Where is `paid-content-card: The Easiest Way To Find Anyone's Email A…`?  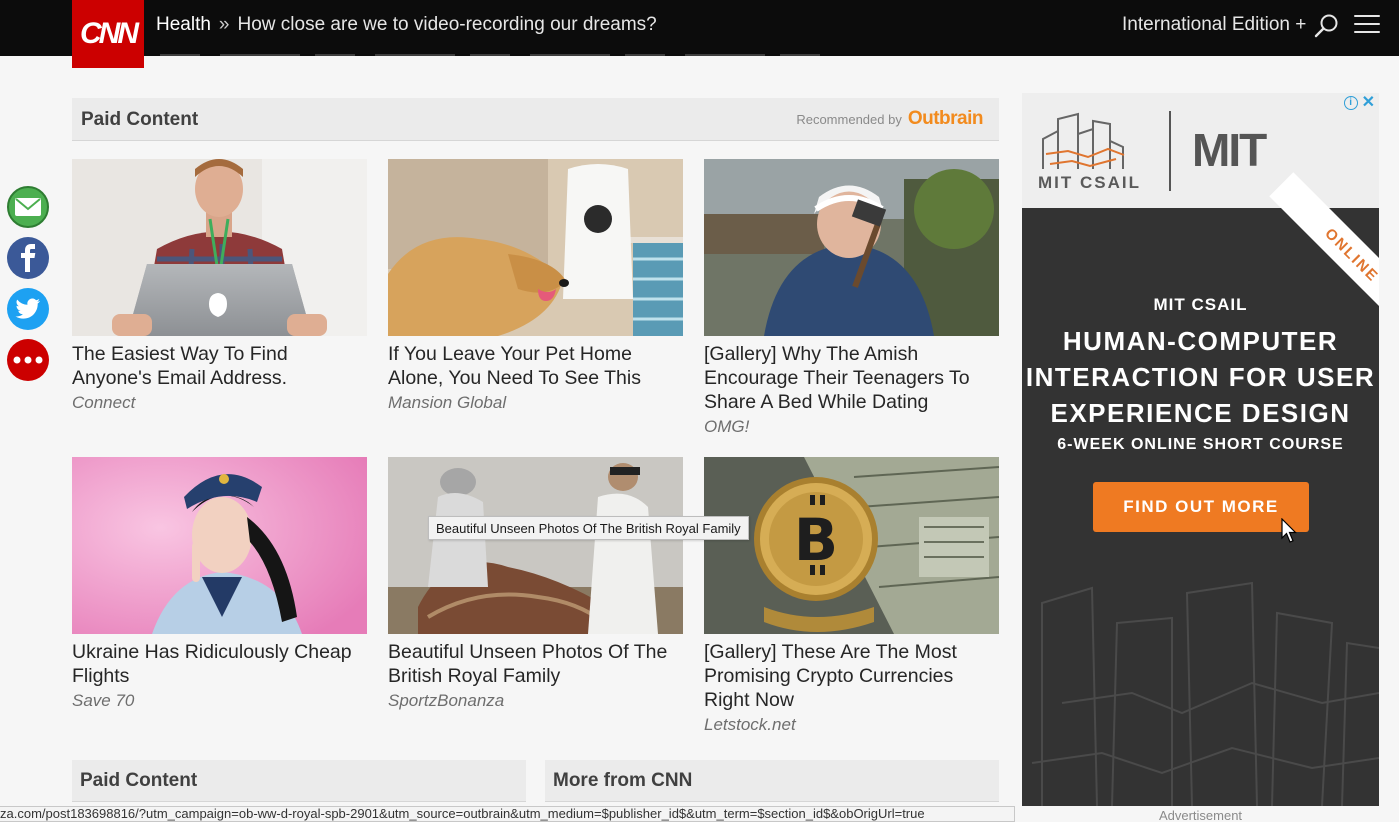 paid-content-card: The Easiest Way To Find Anyone's Email A… is located at coordinates (219, 286).